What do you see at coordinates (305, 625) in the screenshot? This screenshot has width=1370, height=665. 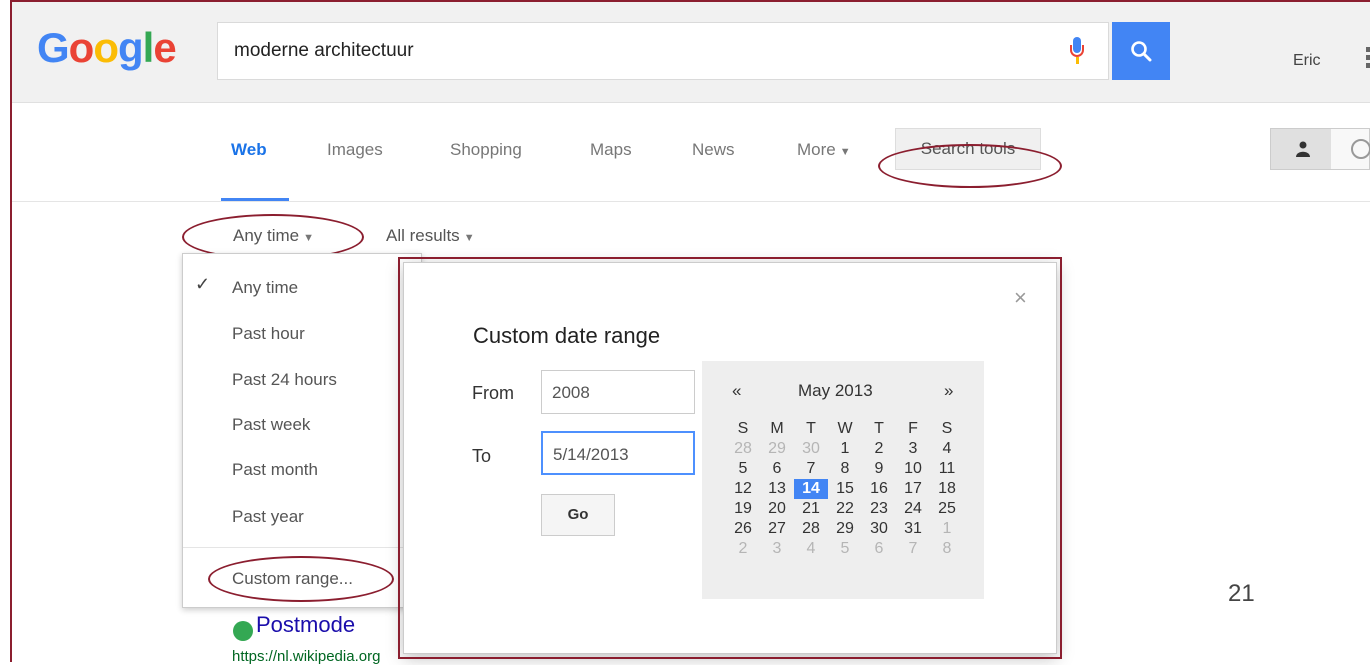 I see `result-title-link: Postmode` at bounding box center [305, 625].